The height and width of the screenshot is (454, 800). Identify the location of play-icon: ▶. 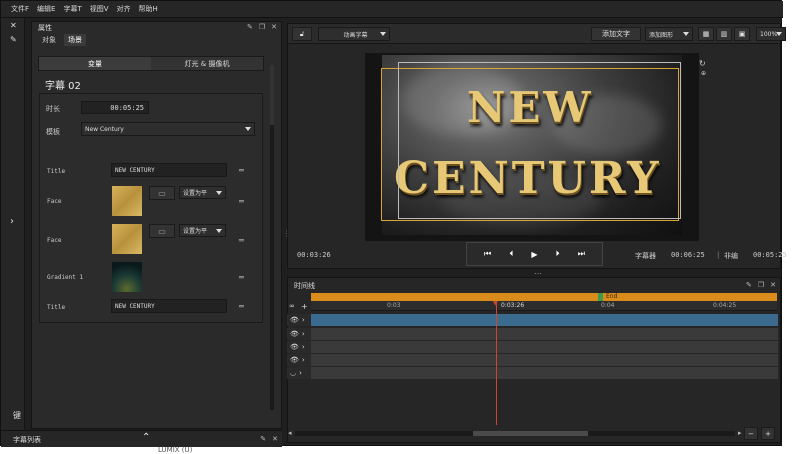
(534, 254).